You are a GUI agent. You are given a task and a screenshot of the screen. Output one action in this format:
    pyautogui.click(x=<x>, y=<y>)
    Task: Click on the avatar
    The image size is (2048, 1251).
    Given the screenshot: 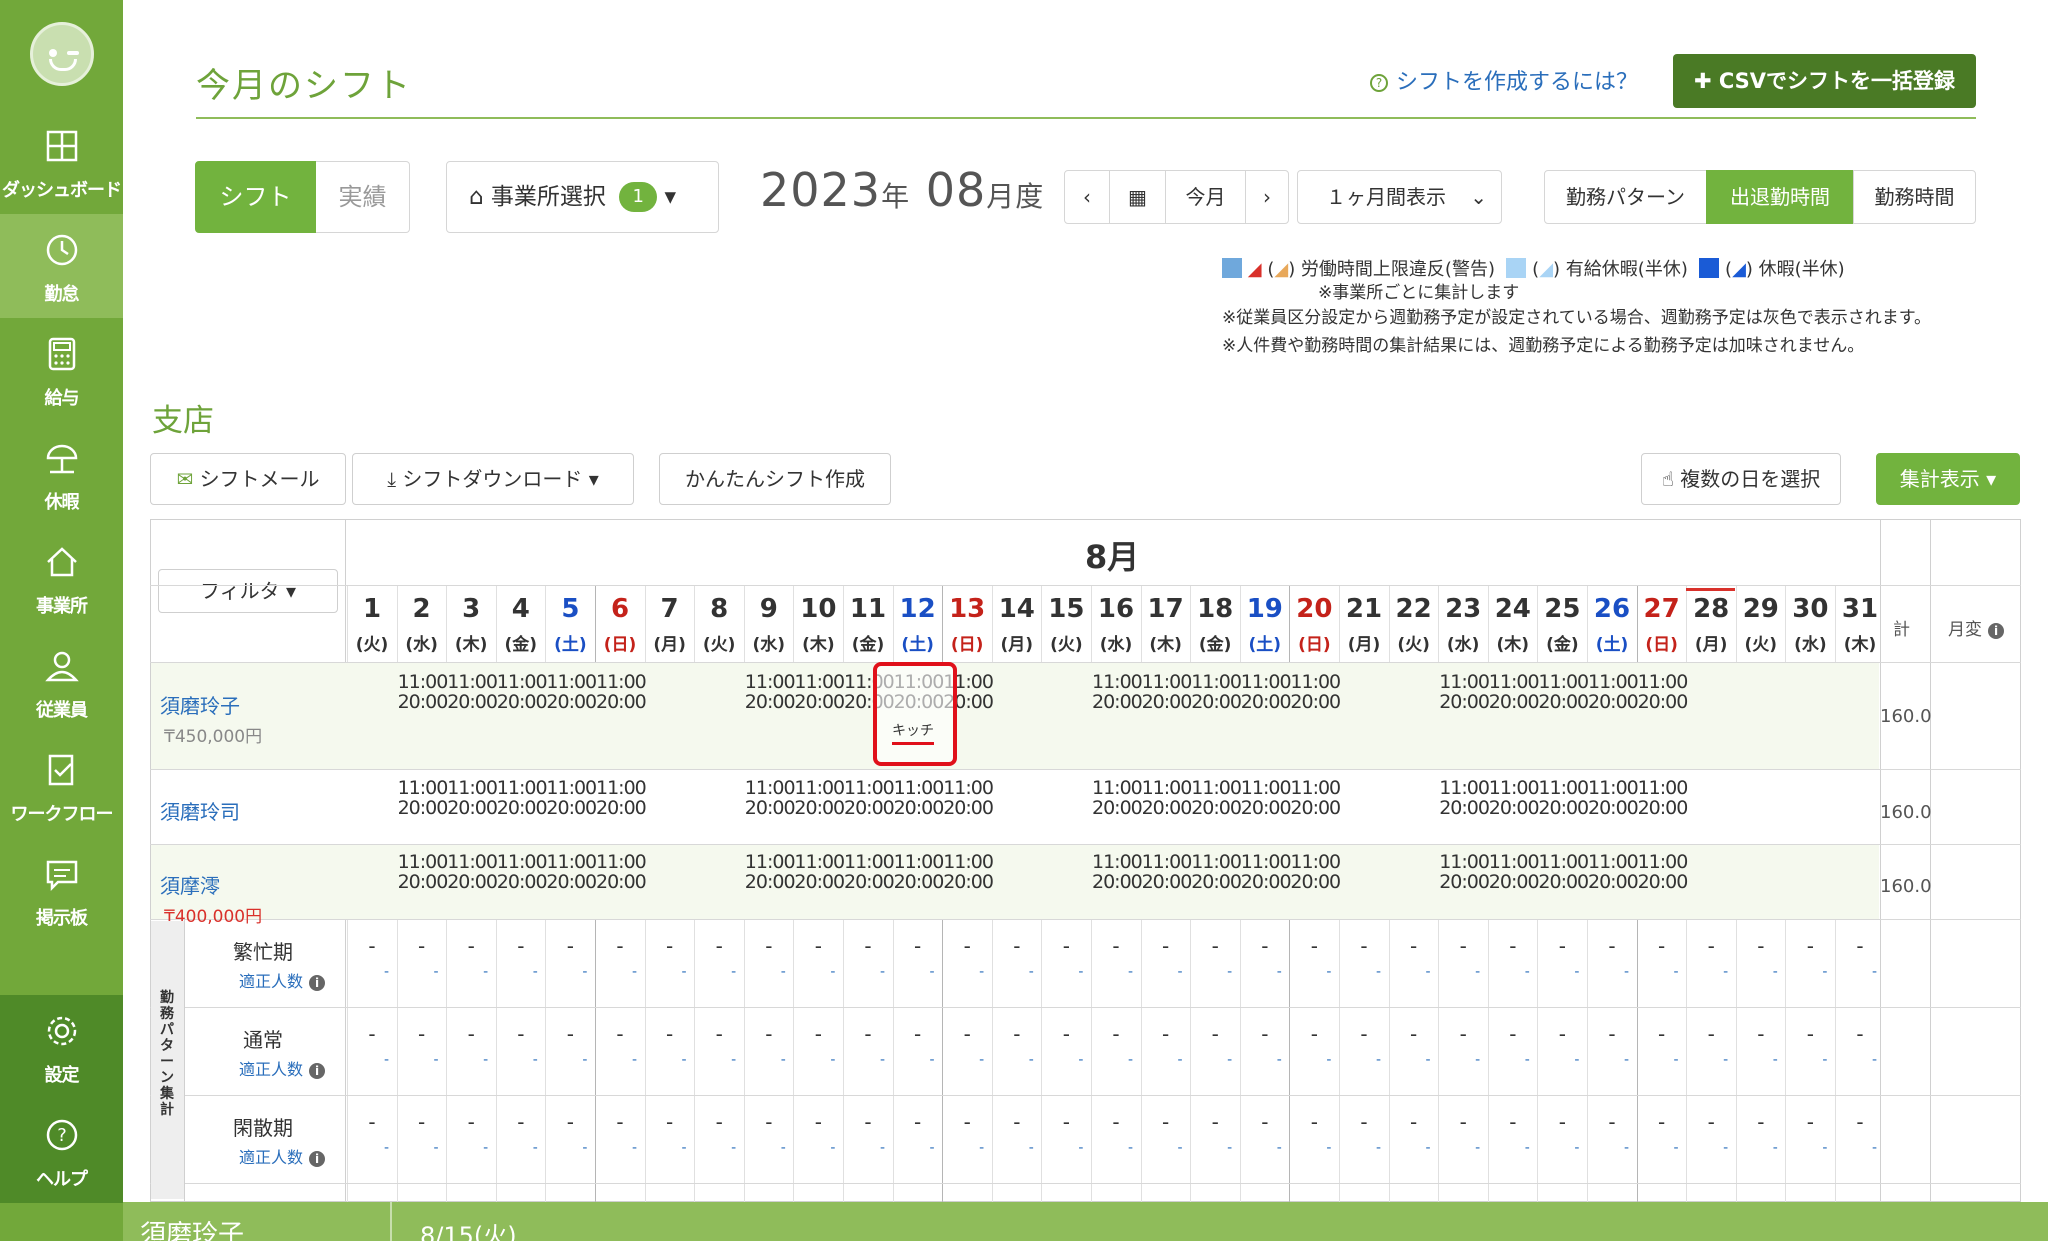 What is the action you would take?
    pyautogui.click(x=62, y=54)
    